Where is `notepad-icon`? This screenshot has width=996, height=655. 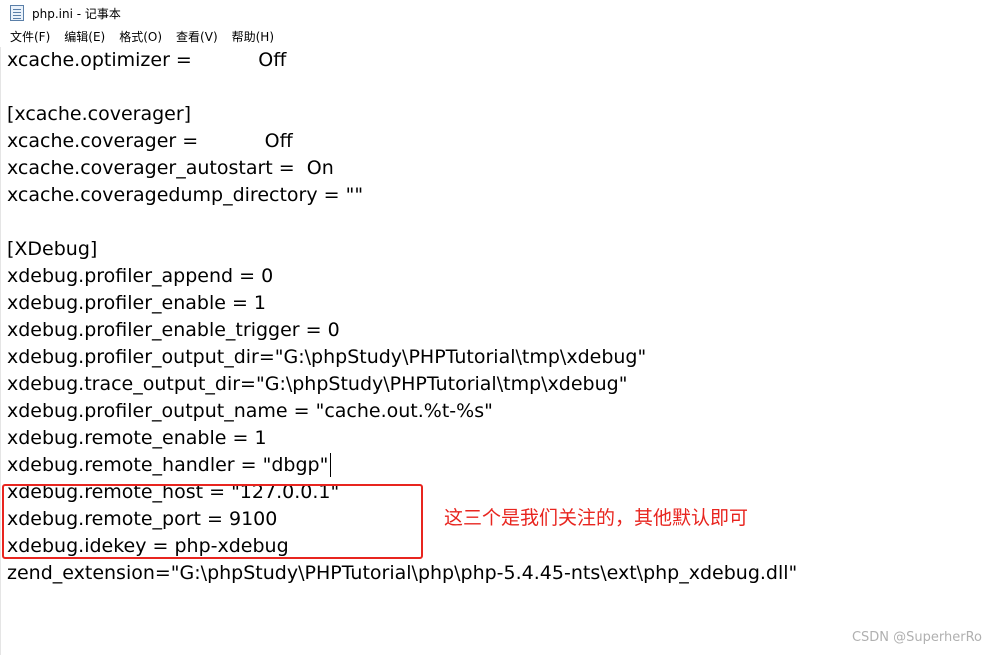 notepad-icon is located at coordinates (17, 13).